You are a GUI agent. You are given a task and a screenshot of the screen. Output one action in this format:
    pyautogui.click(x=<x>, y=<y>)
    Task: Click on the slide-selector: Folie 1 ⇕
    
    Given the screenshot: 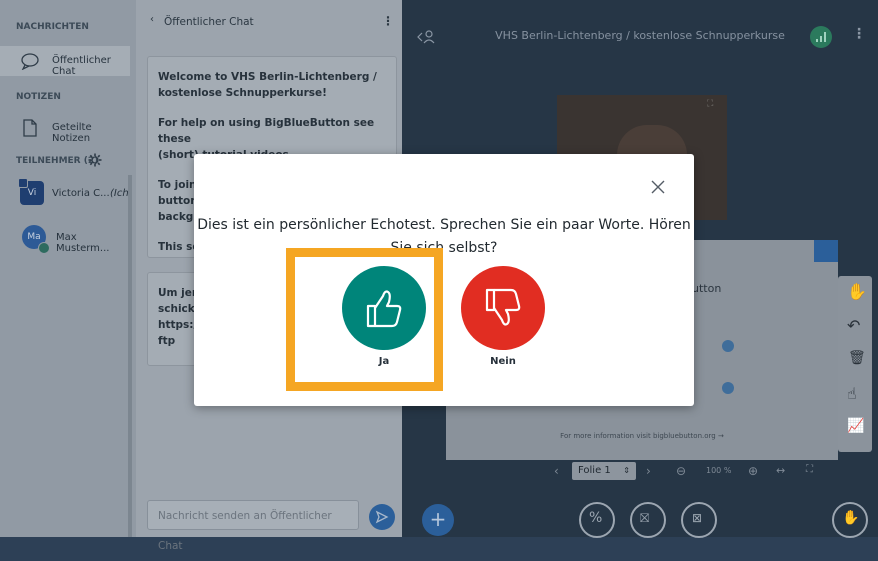 What is the action you would take?
    pyautogui.click(x=604, y=471)
    